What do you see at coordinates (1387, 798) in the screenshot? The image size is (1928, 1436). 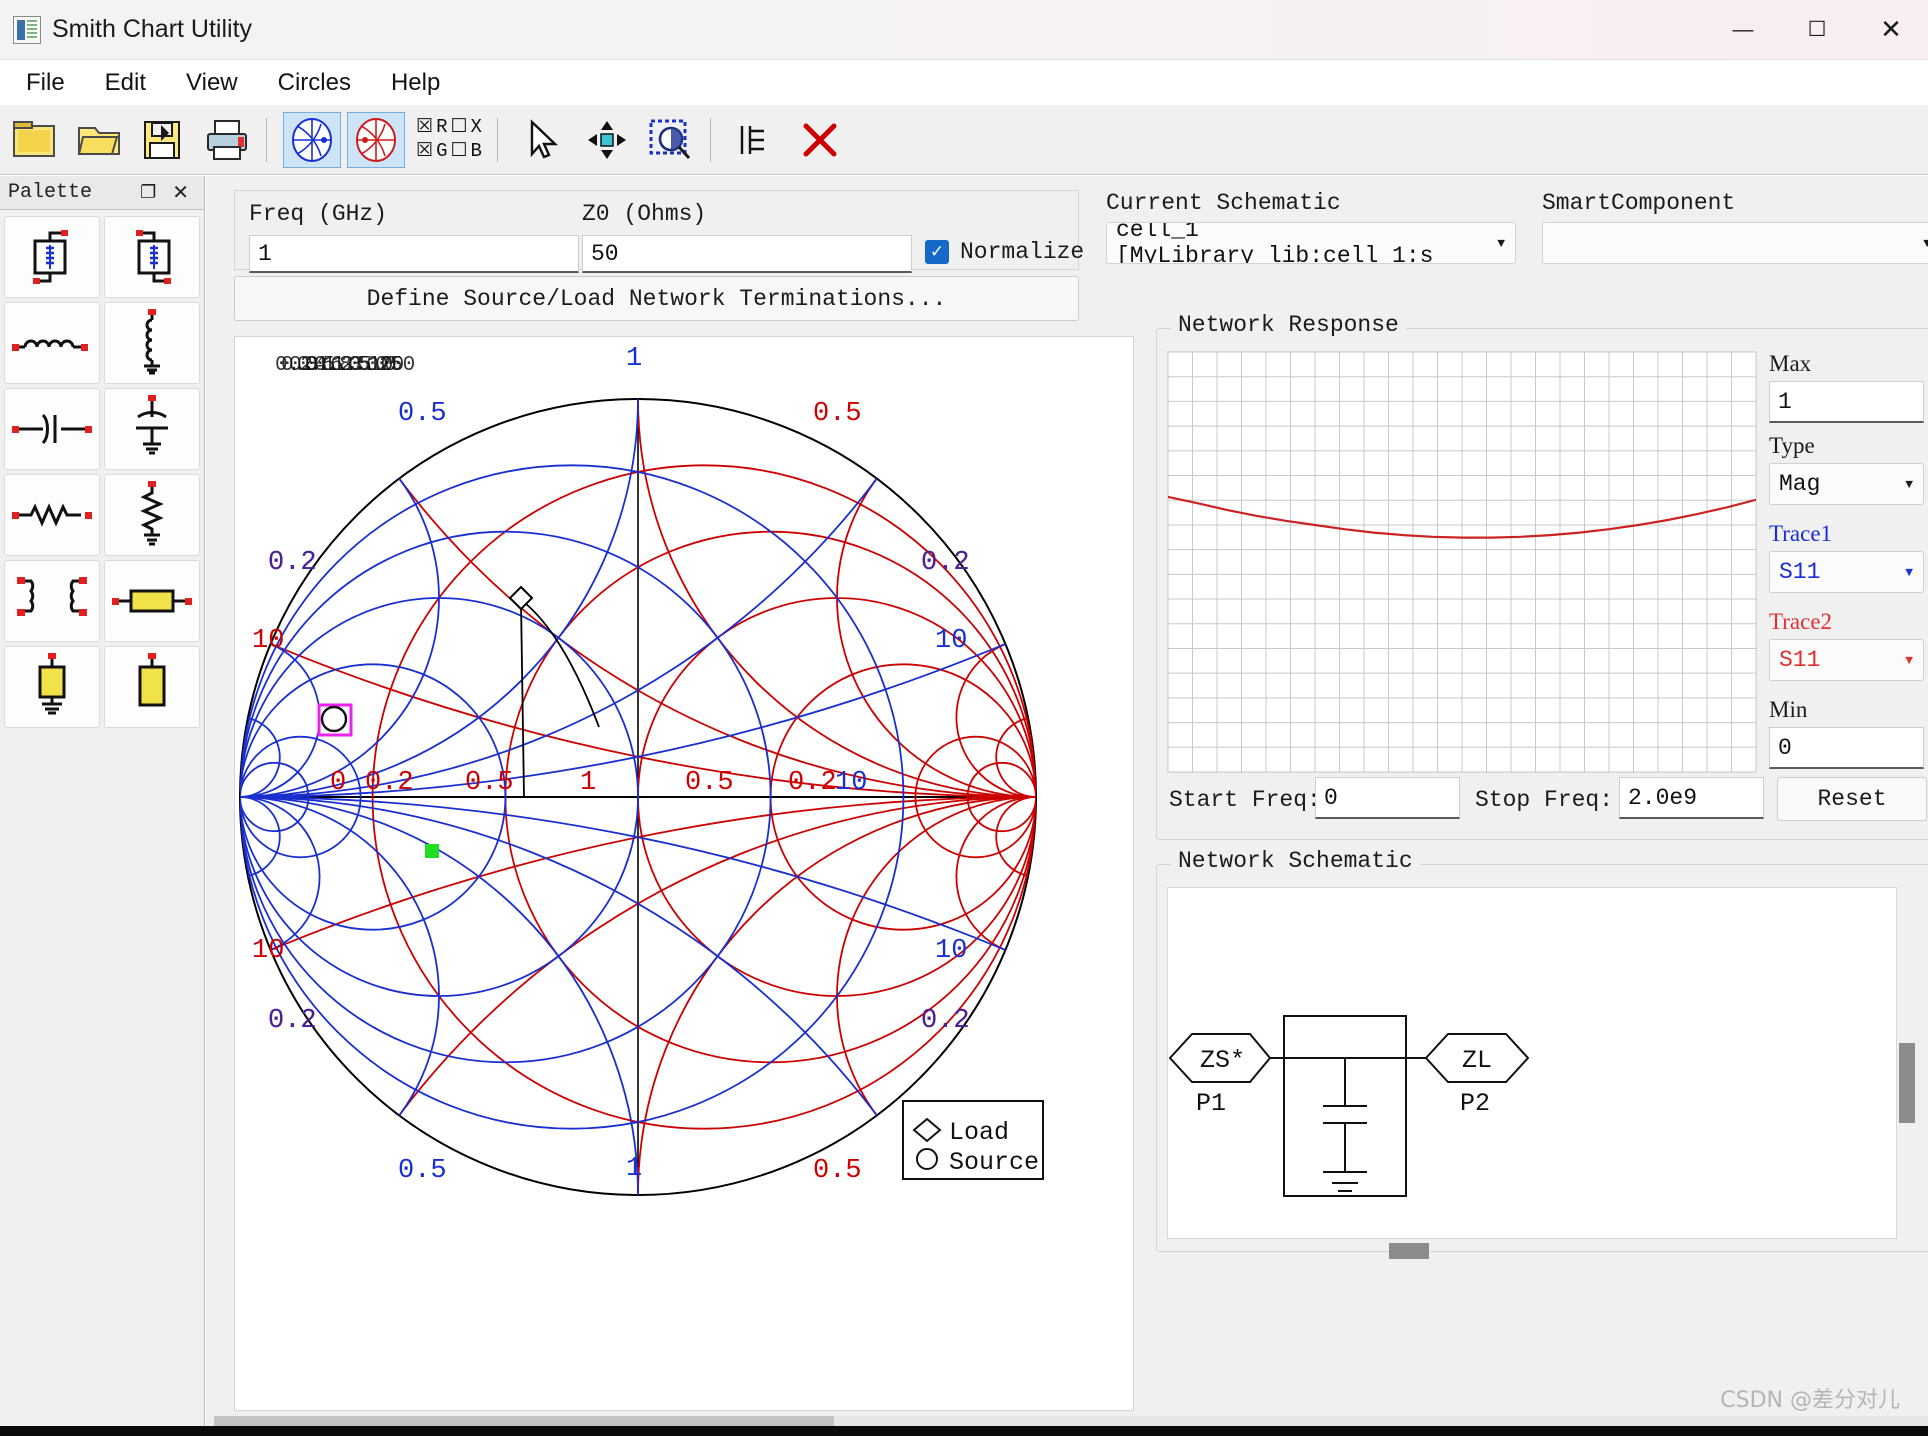 I see `start-freq-input: 0` at bounding box center [1387, 798].